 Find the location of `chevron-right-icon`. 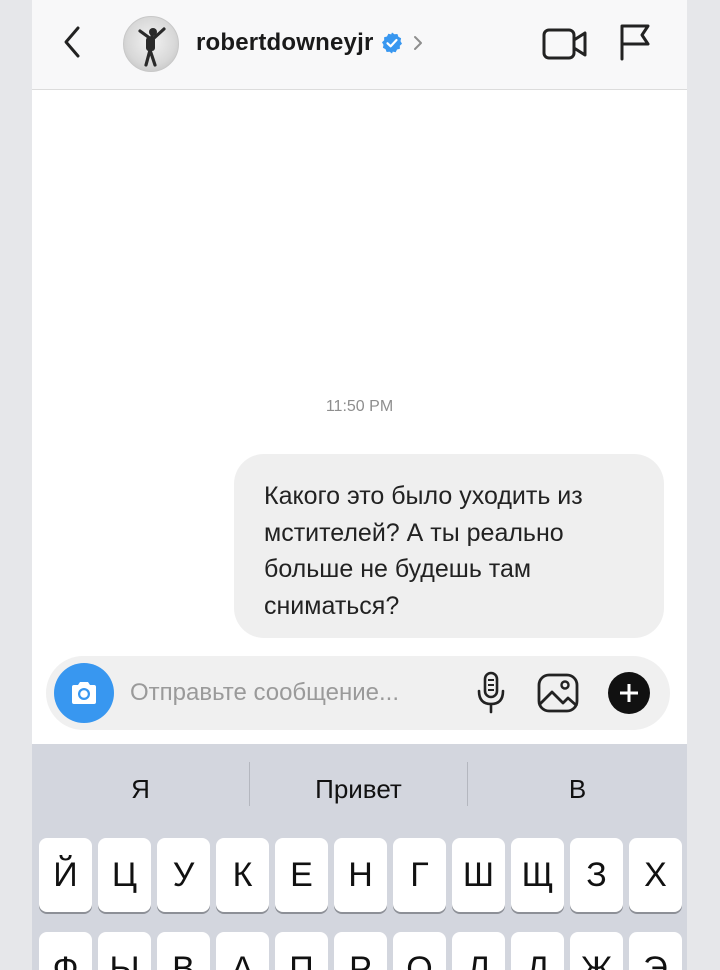

chevron-right-icon is located at coordinates (417, 43).